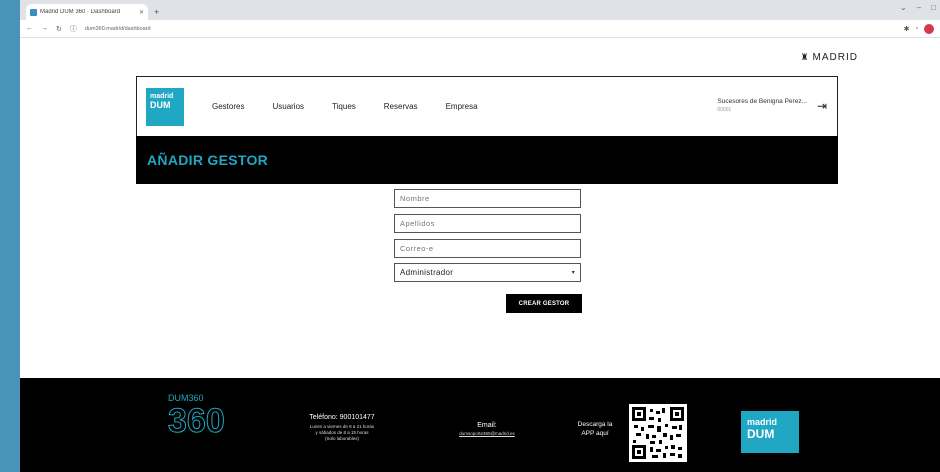  I want to click on logo-text-line2: DUM, so click(160, 104).